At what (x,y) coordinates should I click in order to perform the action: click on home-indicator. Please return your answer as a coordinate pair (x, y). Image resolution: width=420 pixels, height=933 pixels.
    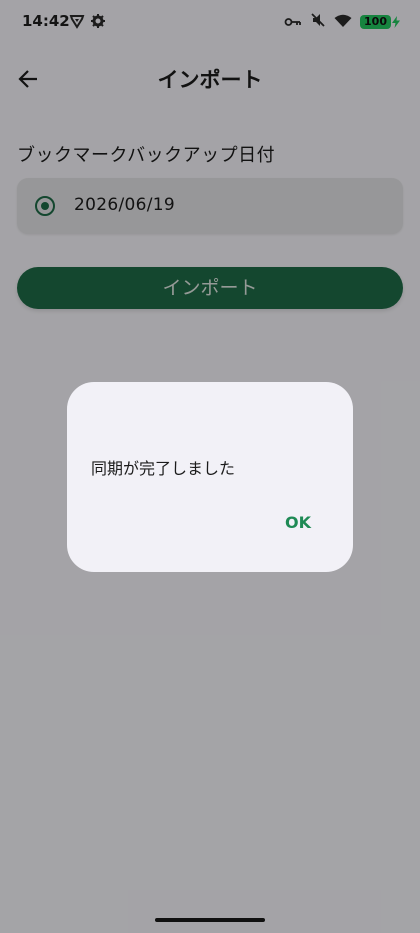
    Looking at the image, I should click on (210, 920).